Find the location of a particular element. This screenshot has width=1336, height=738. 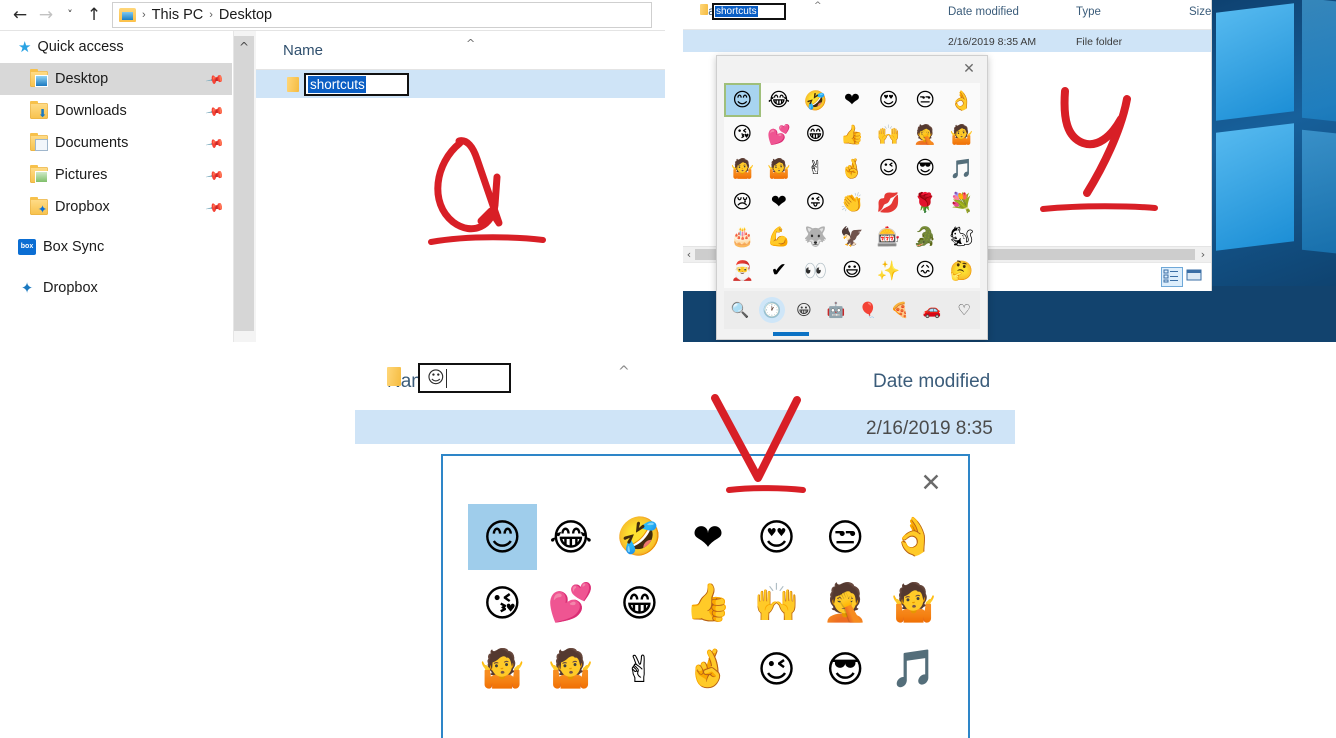

scroll-right-icon: › is located at coordinates (1203, 254).